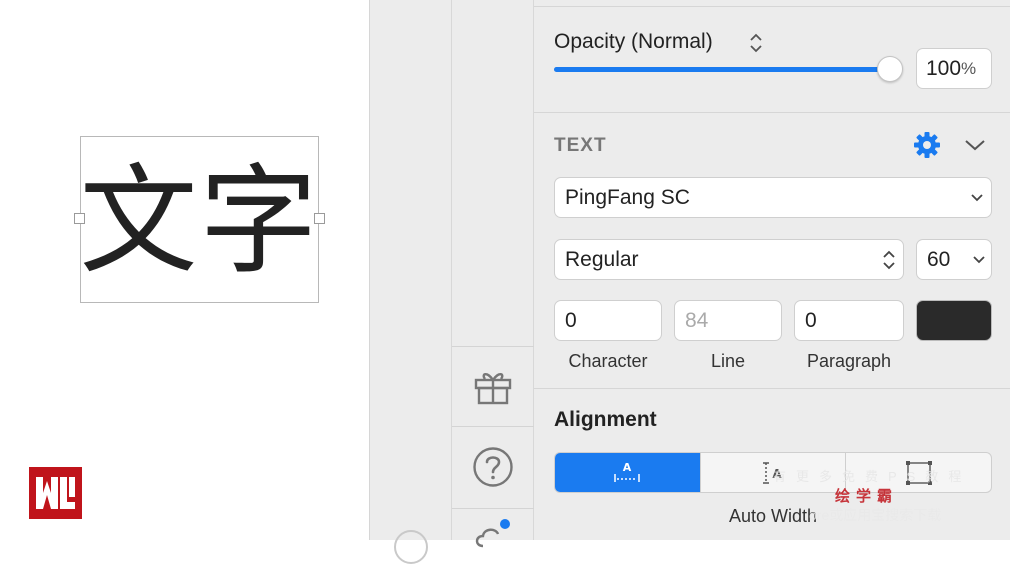 The width and height of the screenshot is (1010, 588). What do you see at coordinates (954, 259) in the screenshot?
I see `font-size-select: 60` at bounding box center [954, 259].